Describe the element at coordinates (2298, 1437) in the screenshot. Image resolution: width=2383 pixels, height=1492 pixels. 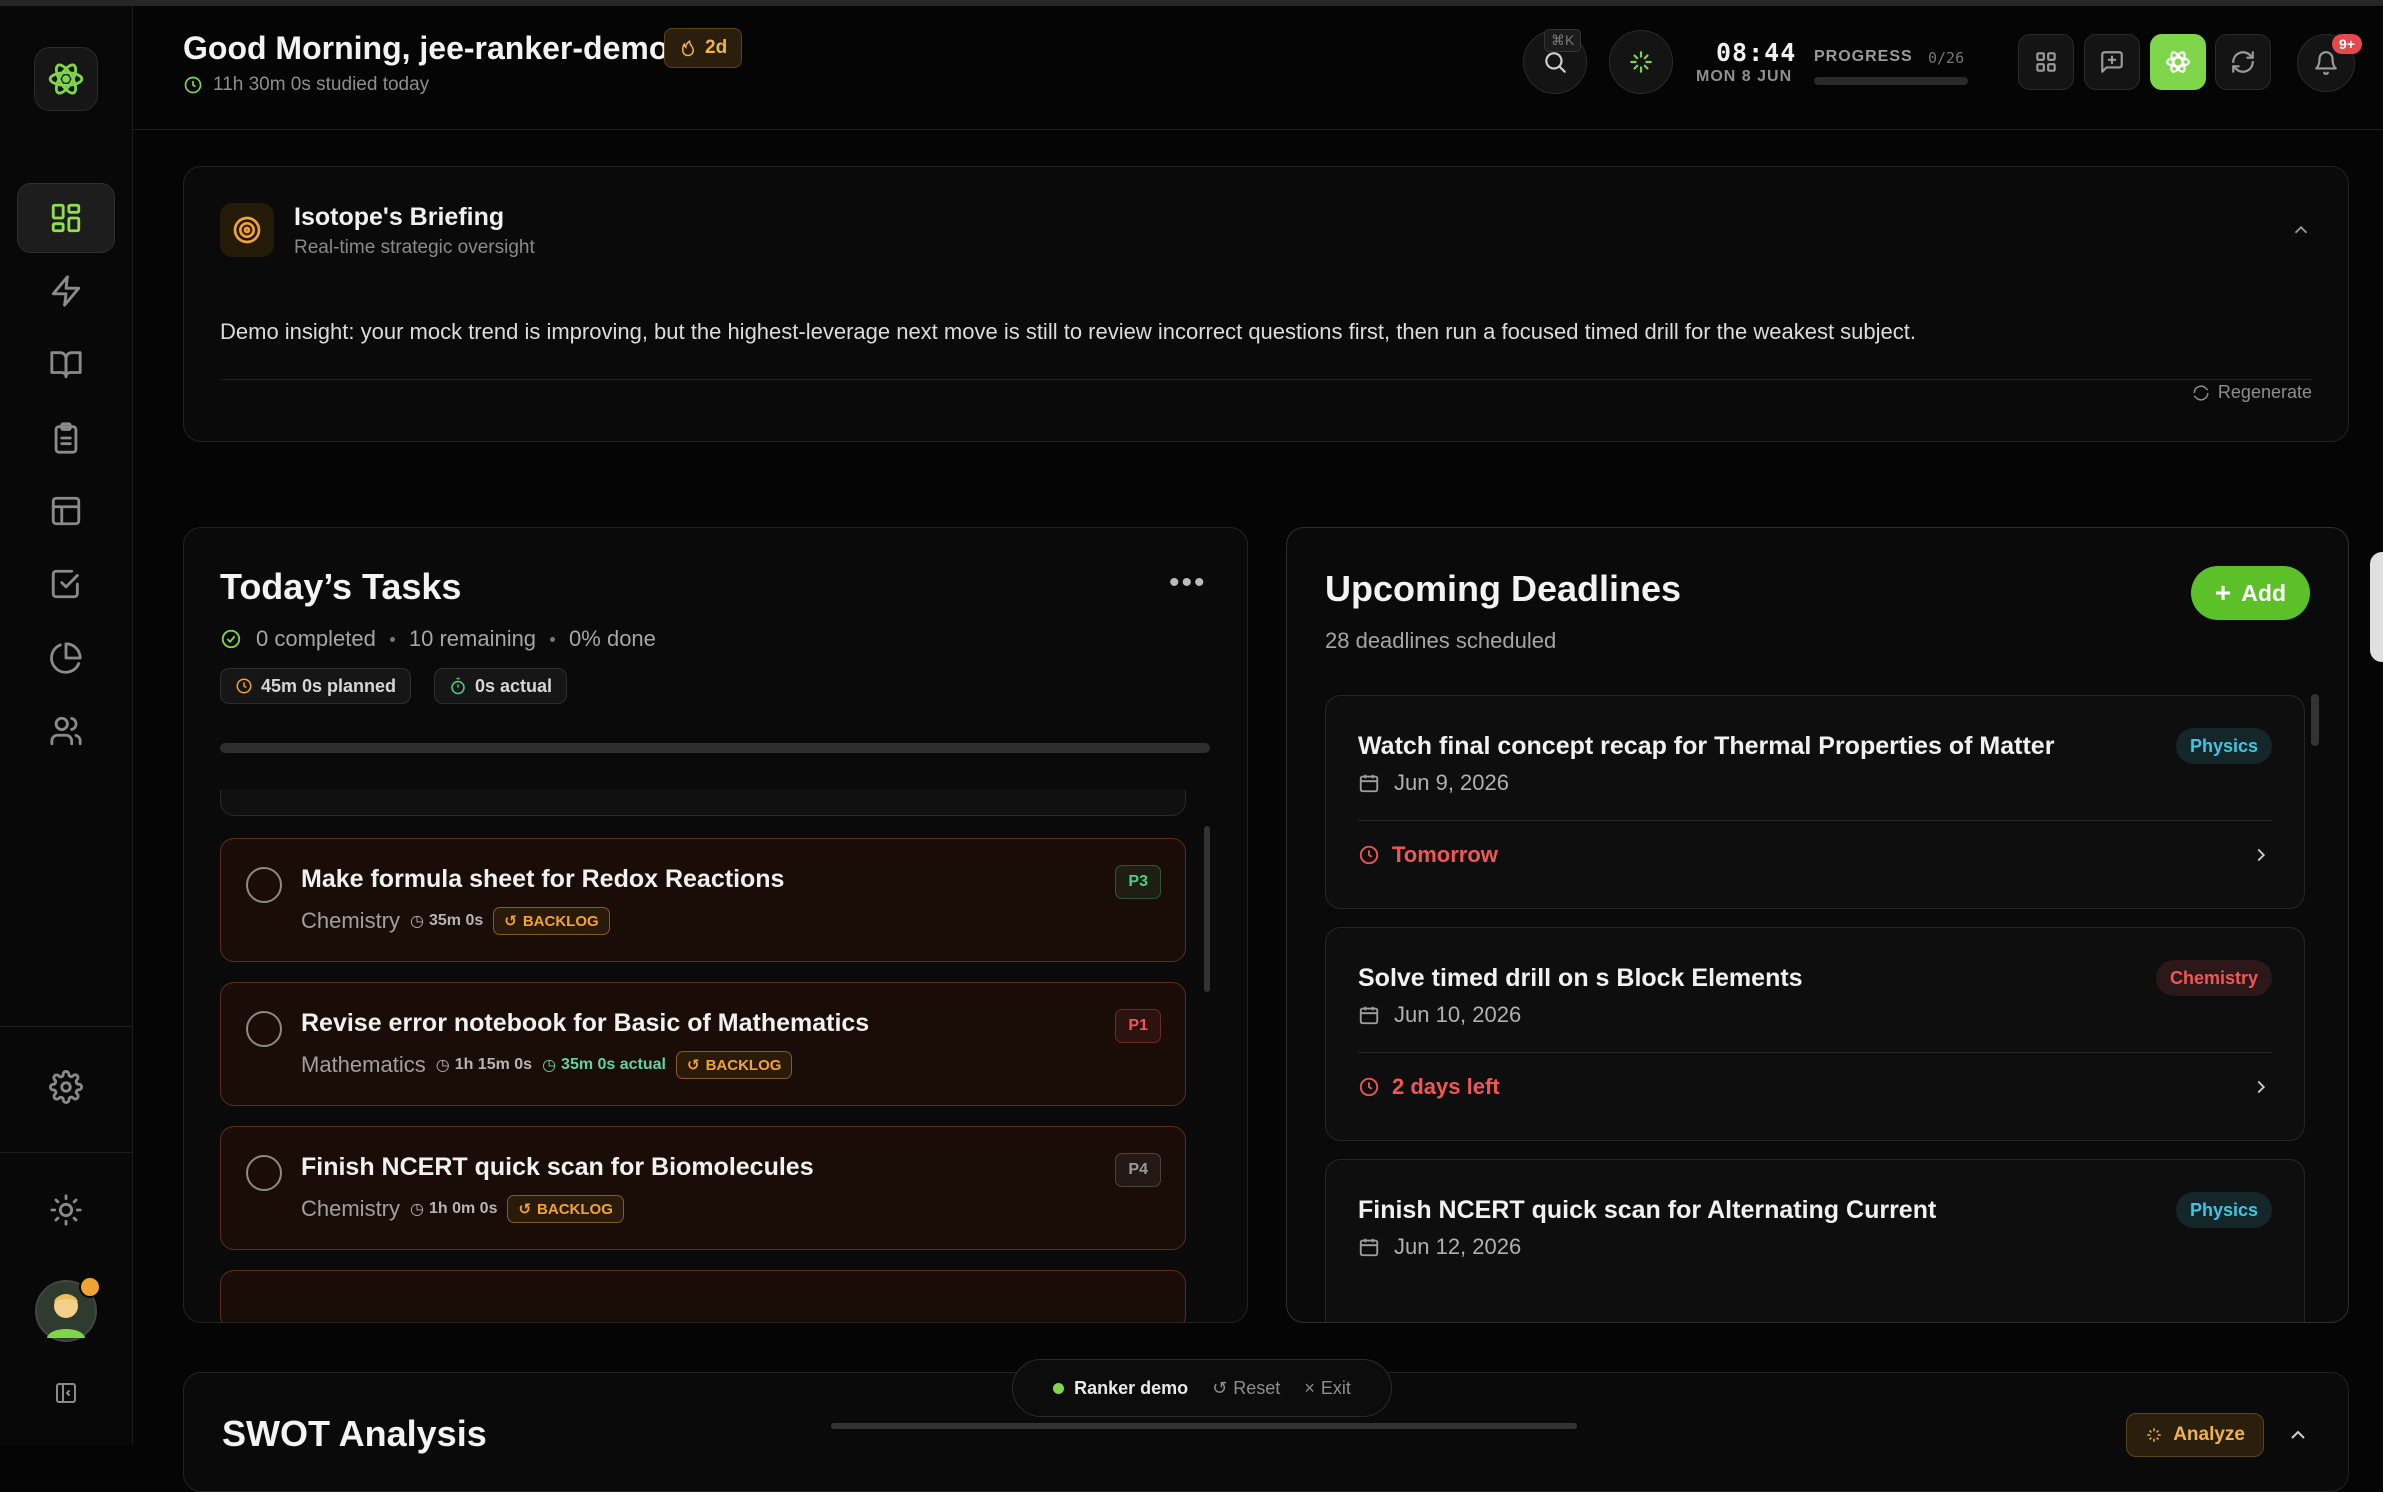
I see `swot-collapse-button` at that location.